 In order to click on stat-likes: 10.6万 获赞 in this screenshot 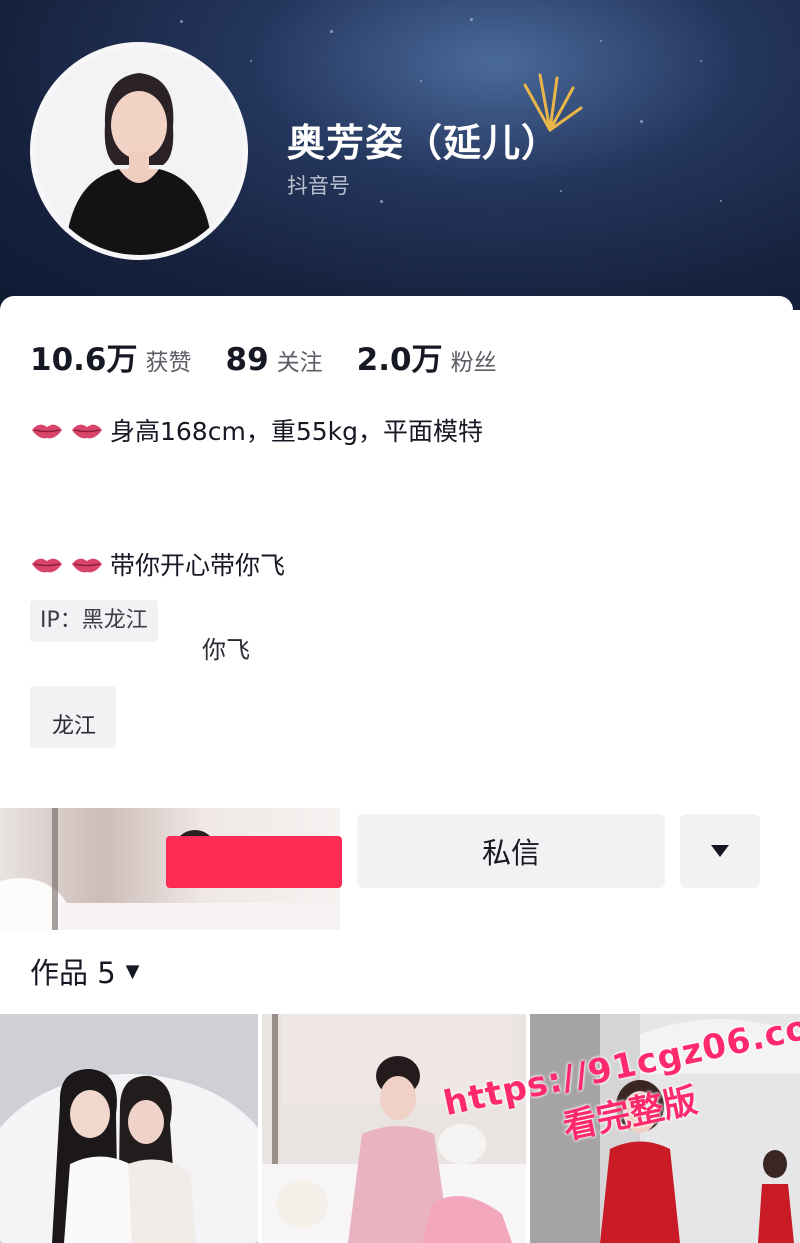, I will do `click(111, 356)`.